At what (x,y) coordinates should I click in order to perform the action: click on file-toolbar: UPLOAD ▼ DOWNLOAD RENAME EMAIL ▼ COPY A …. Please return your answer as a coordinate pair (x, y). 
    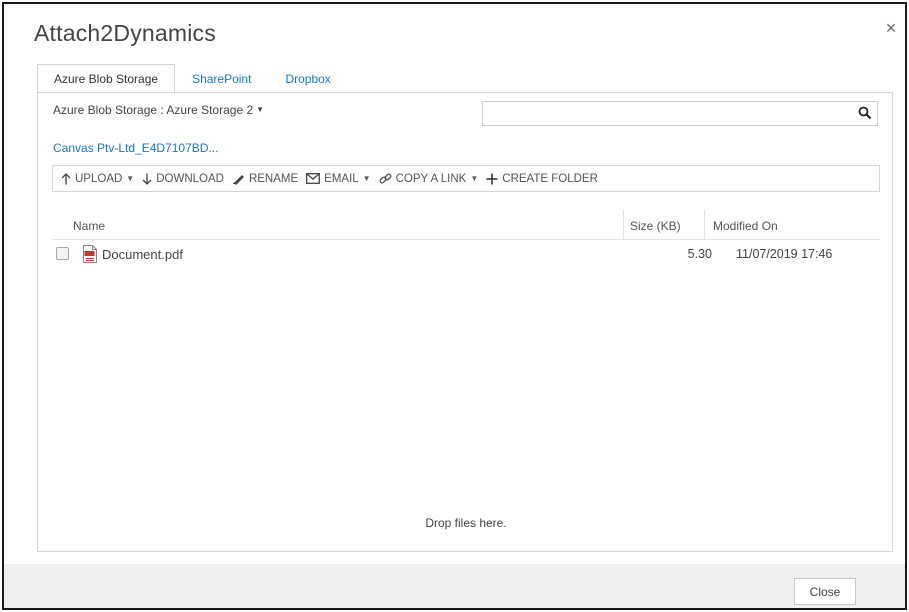
    Looking at the image, I should click on (466, 178).